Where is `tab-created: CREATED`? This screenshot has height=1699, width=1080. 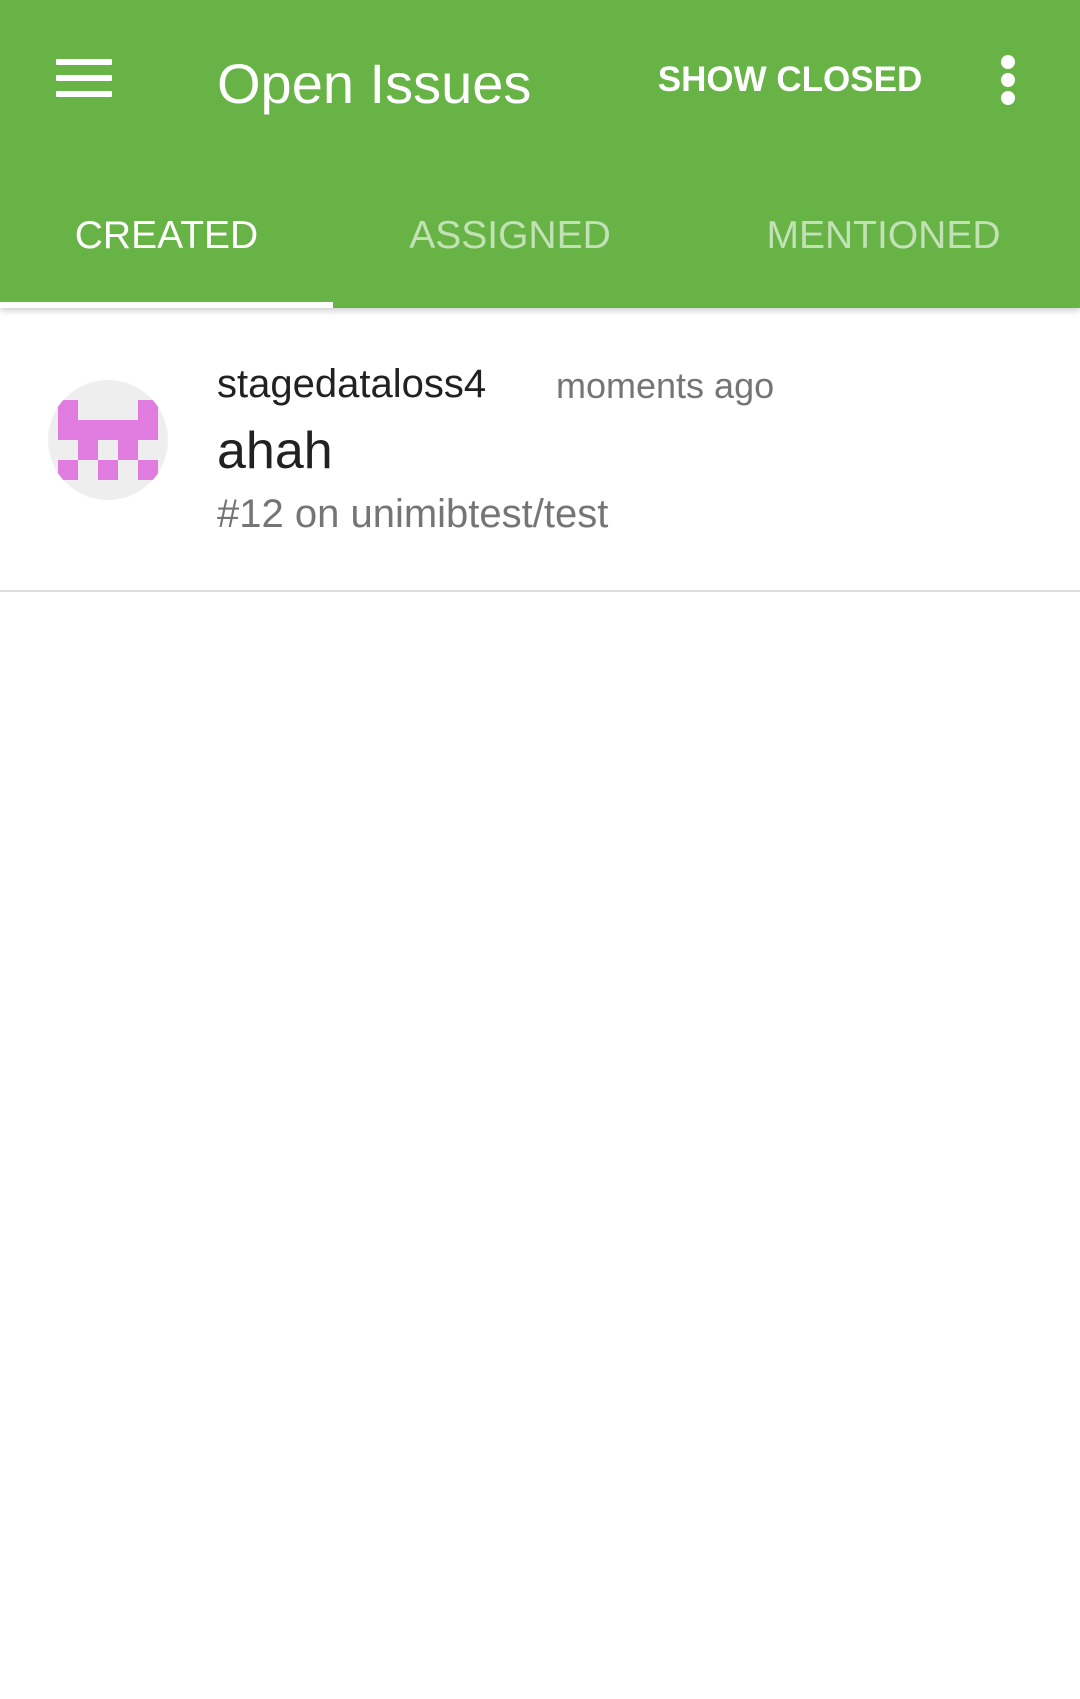
tab-created: CREATED is located at coordinates (166, 252).